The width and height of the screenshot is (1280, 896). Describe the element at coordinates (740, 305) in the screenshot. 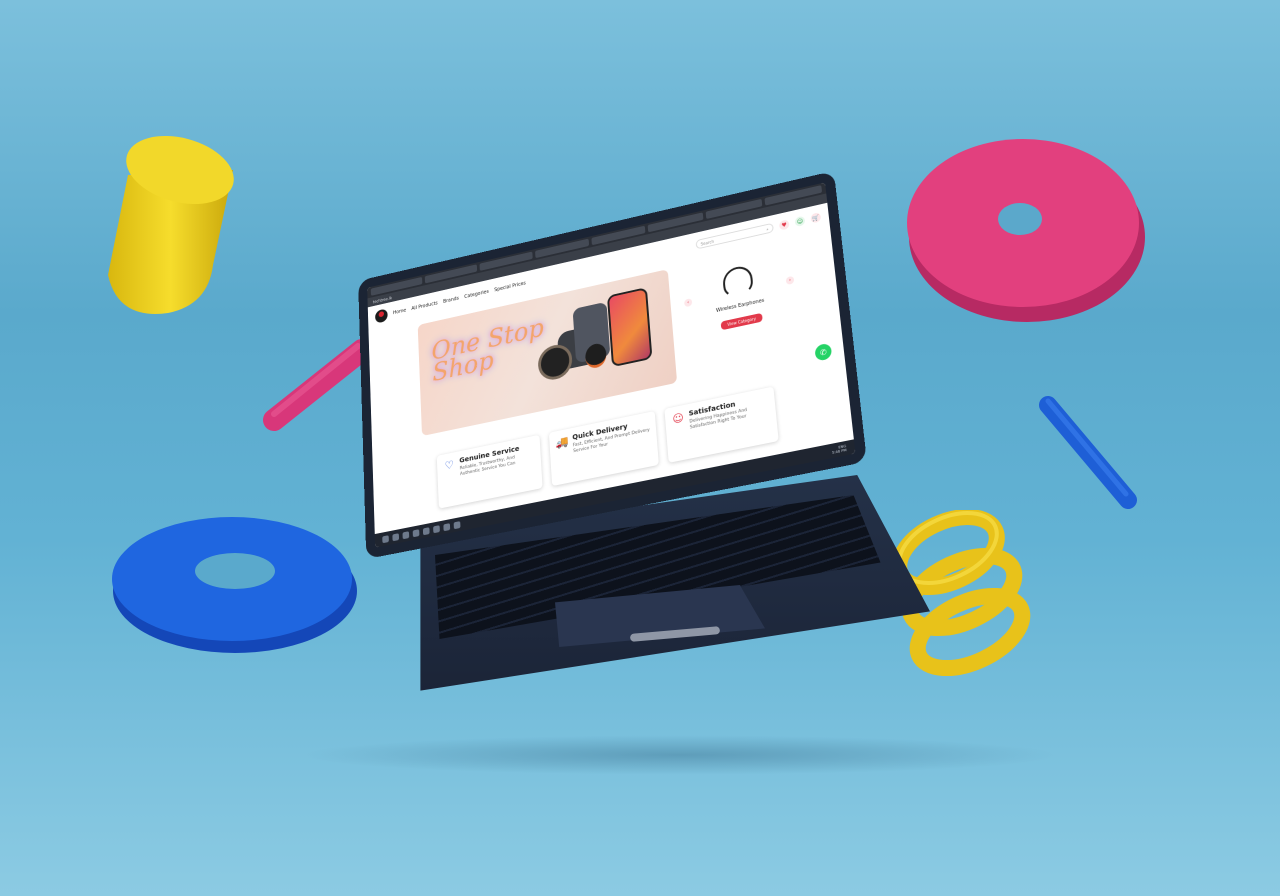

I see `category-carousel: ‹ › Wireless Earphones View Category` at that location.